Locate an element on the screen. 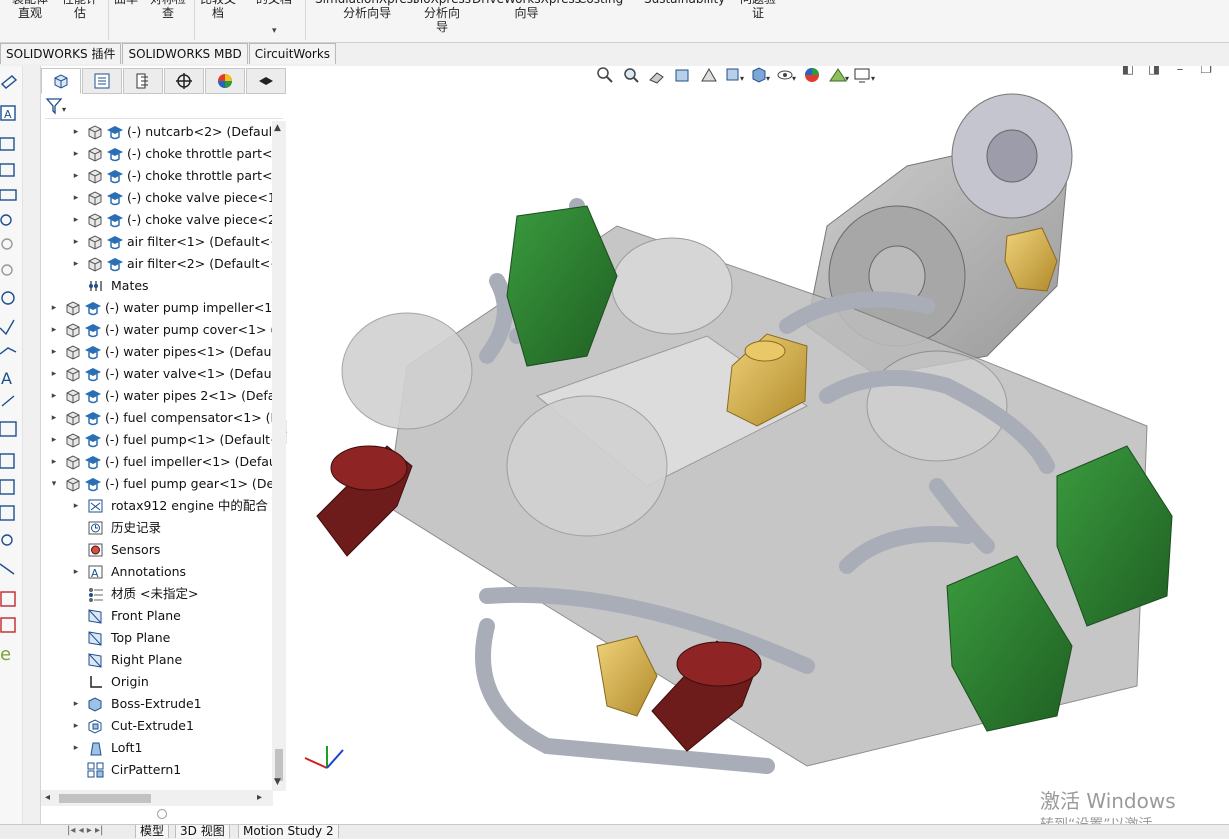  tree-item-label: (-) water pipes<1> (Default is located at coordinates (189, 351).